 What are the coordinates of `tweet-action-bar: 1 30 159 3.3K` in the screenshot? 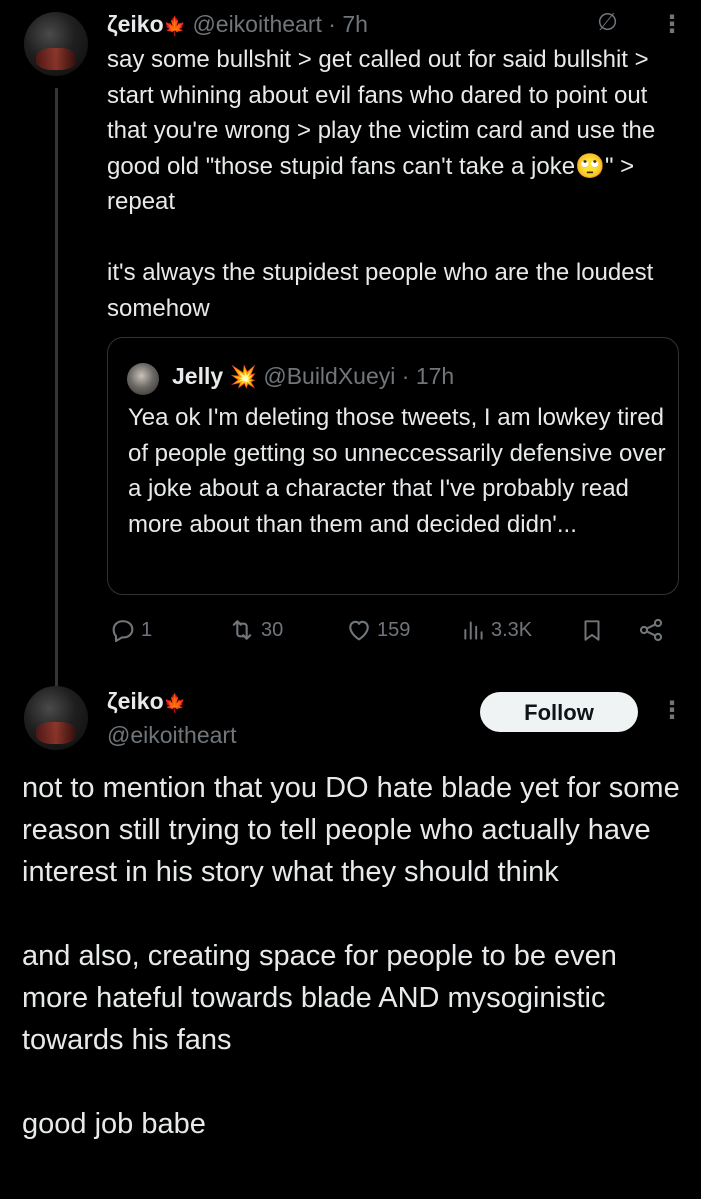 It's located at (397, 630).